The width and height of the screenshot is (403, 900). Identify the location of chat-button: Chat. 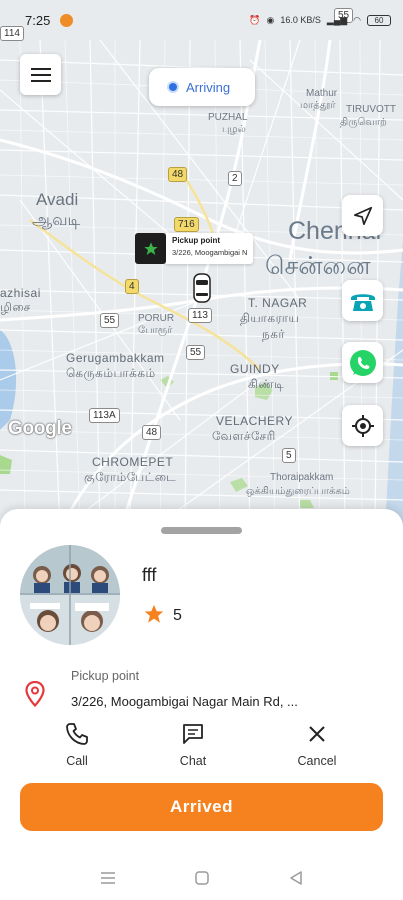
(193, 745).